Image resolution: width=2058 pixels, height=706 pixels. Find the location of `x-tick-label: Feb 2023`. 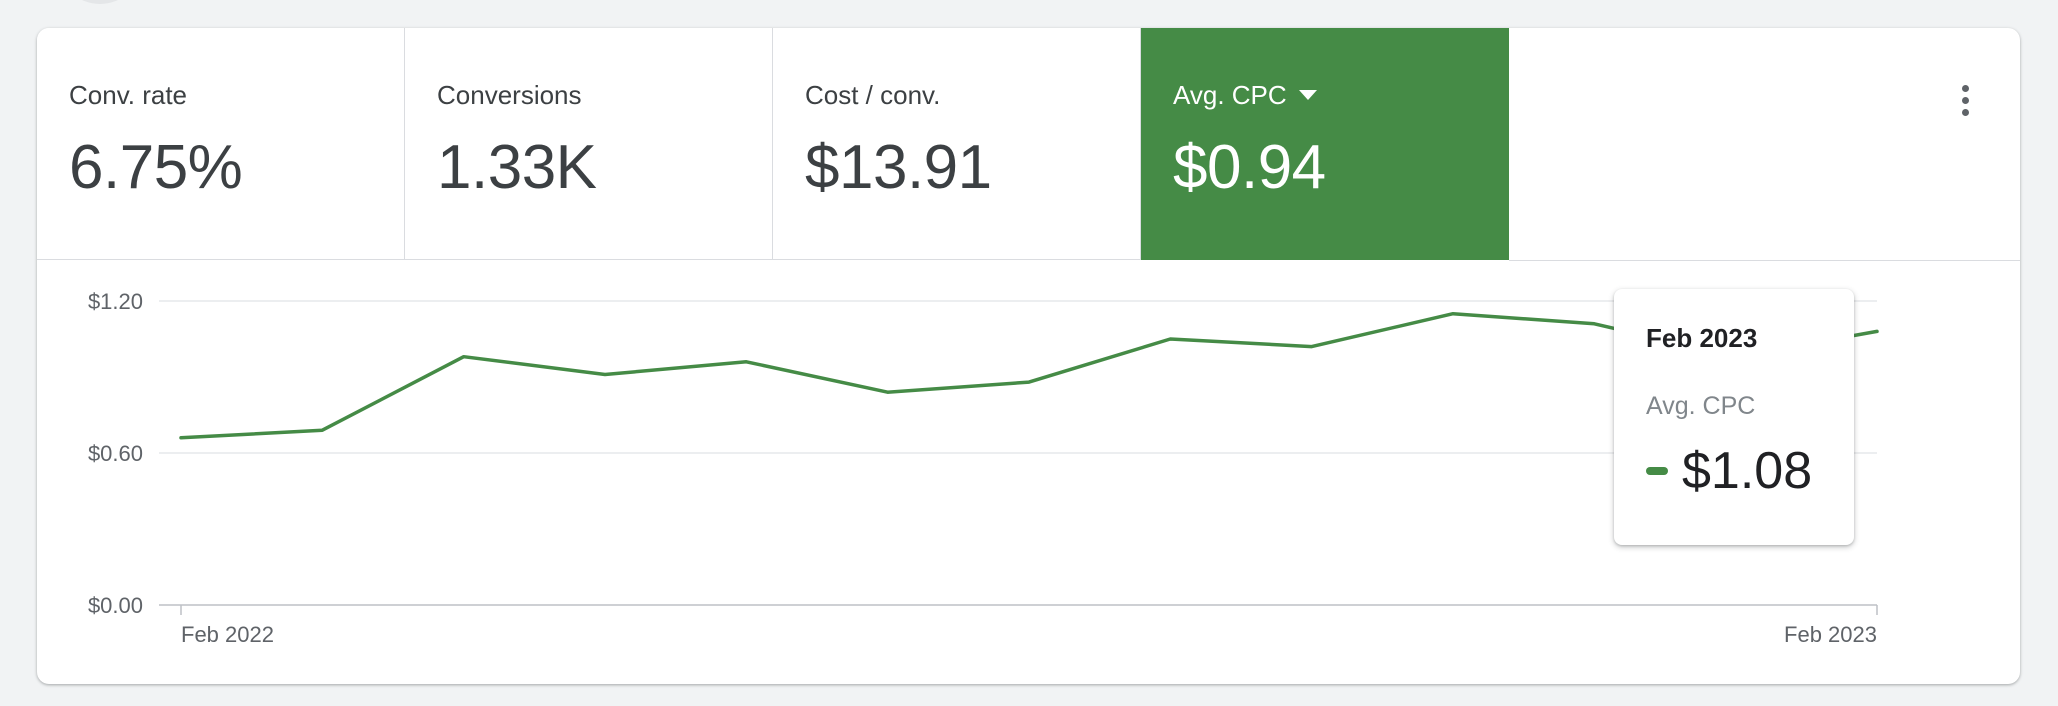

x-tick-label: Feb 2023 is located at coordinates (1830, 634).